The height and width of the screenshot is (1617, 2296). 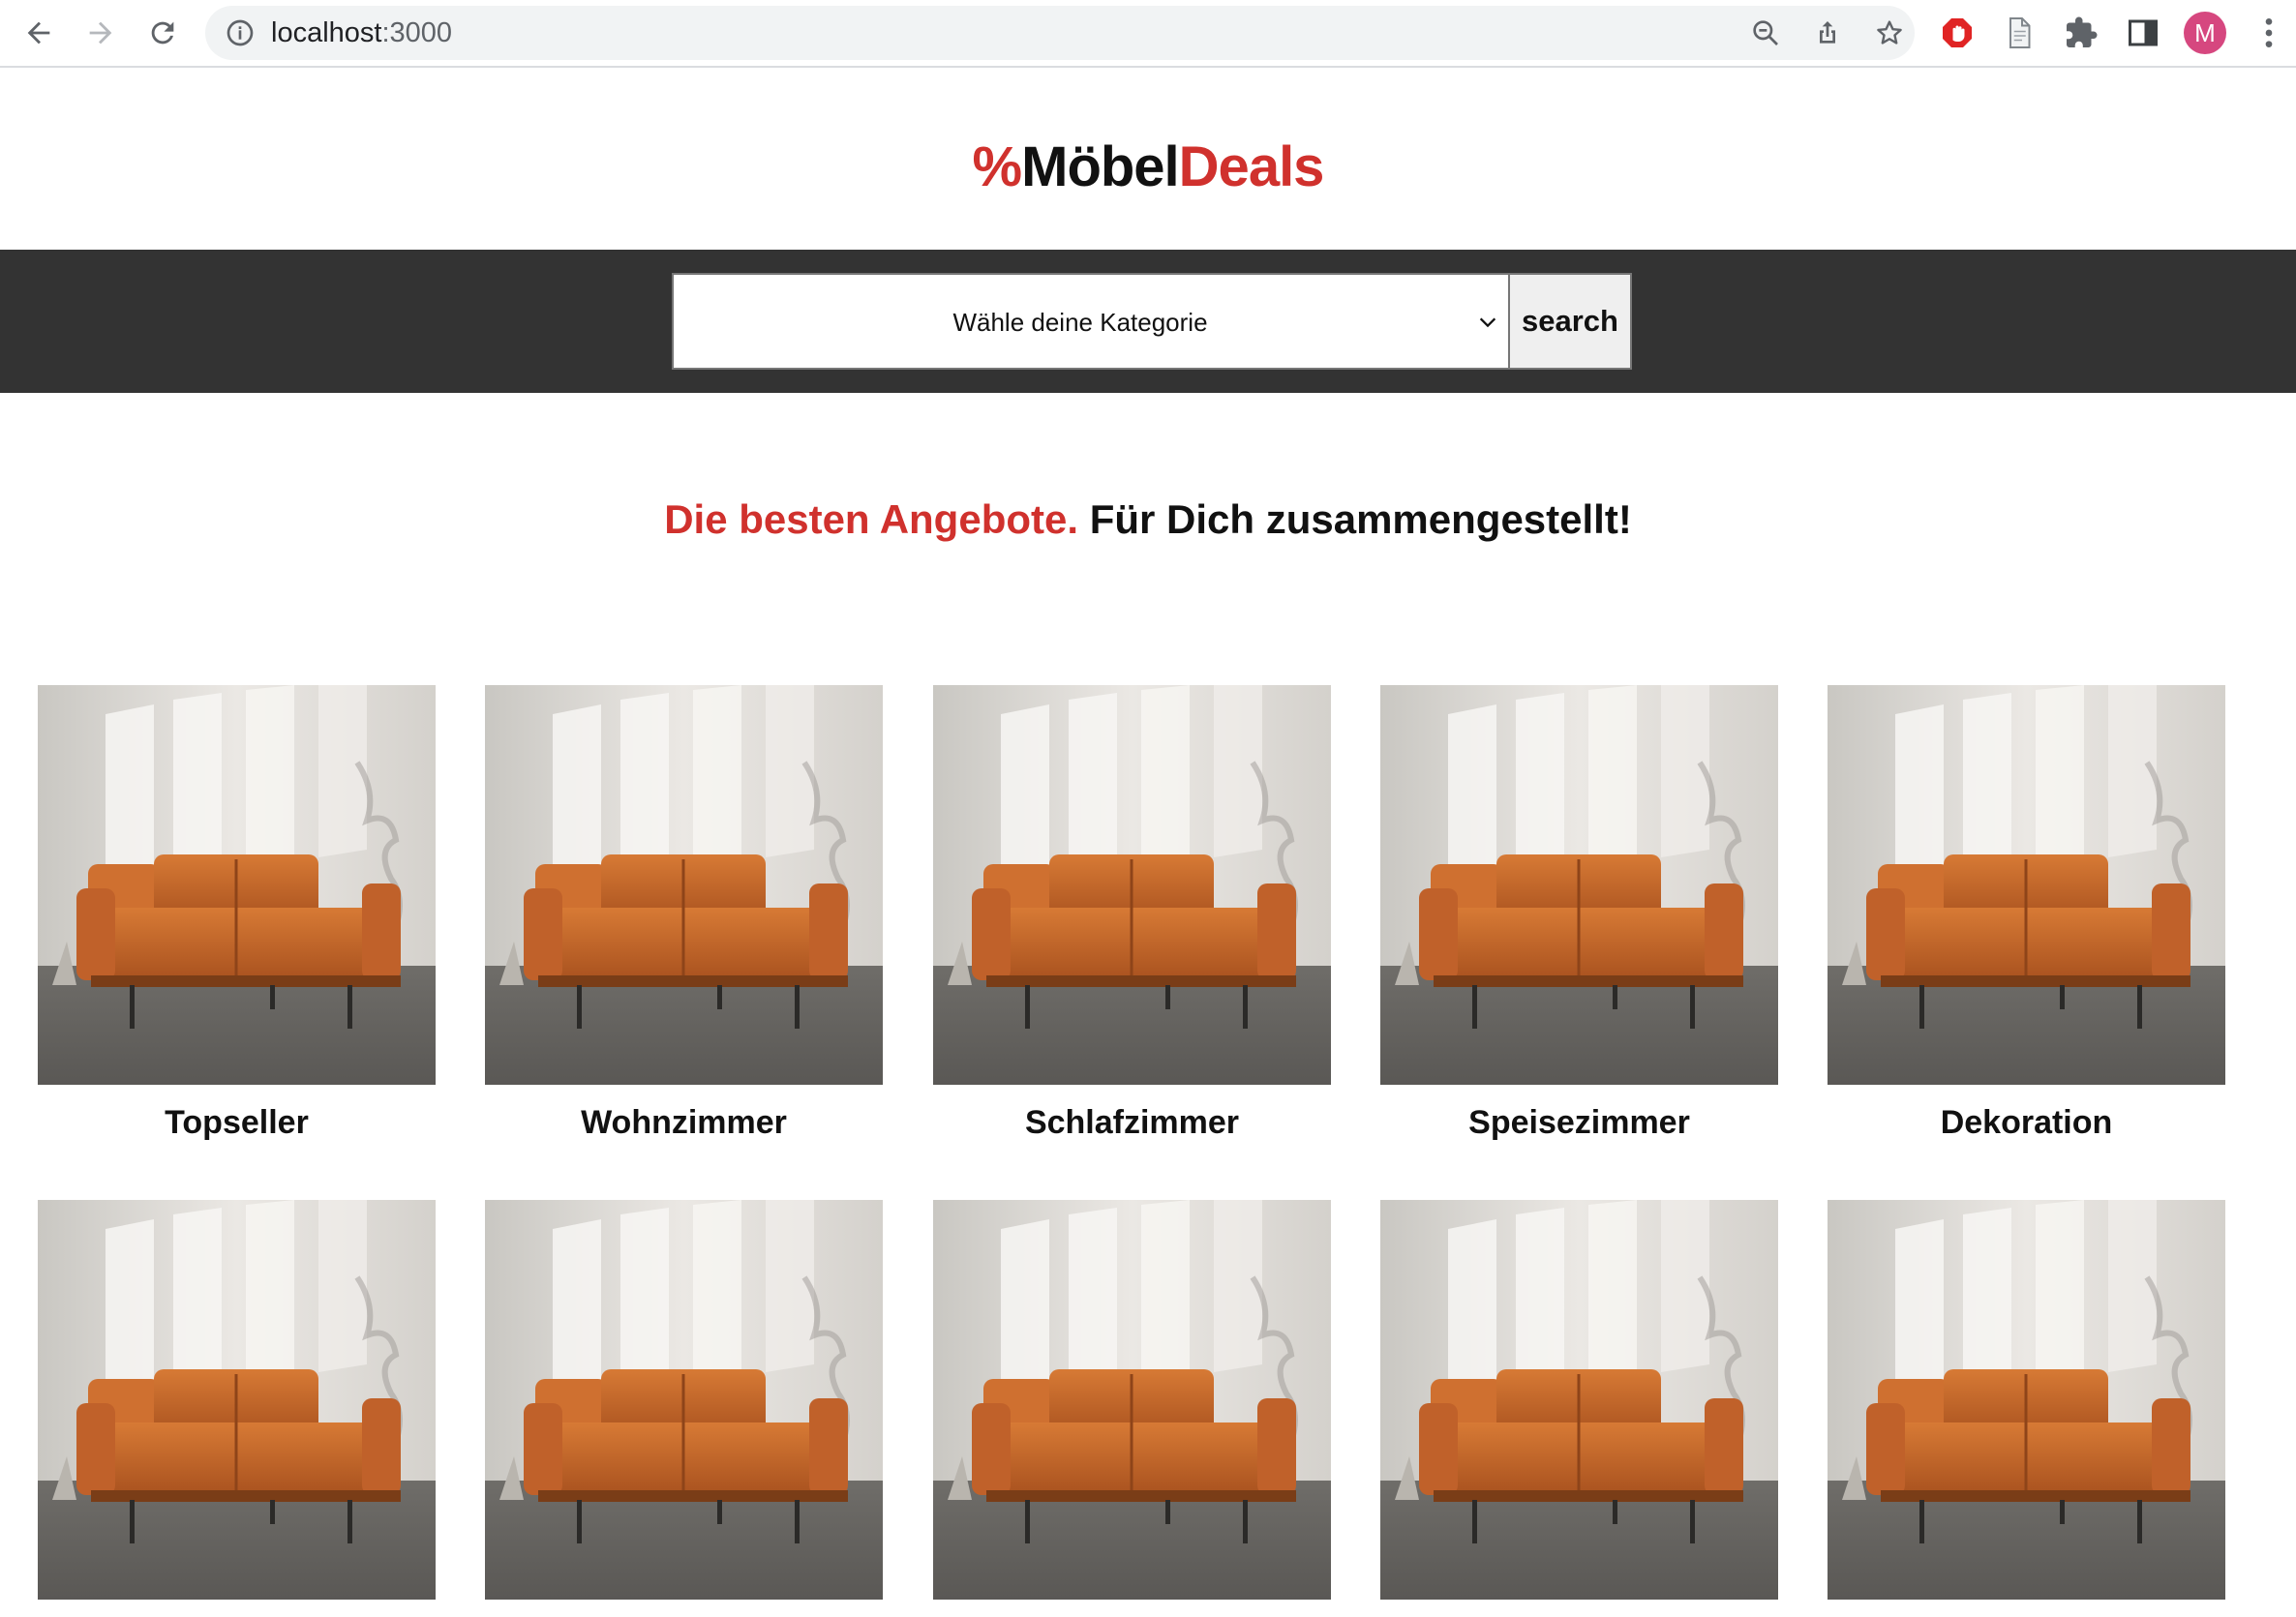 I want to click on site-logo: %MöbelDeals, so click(x=1148, y=167).